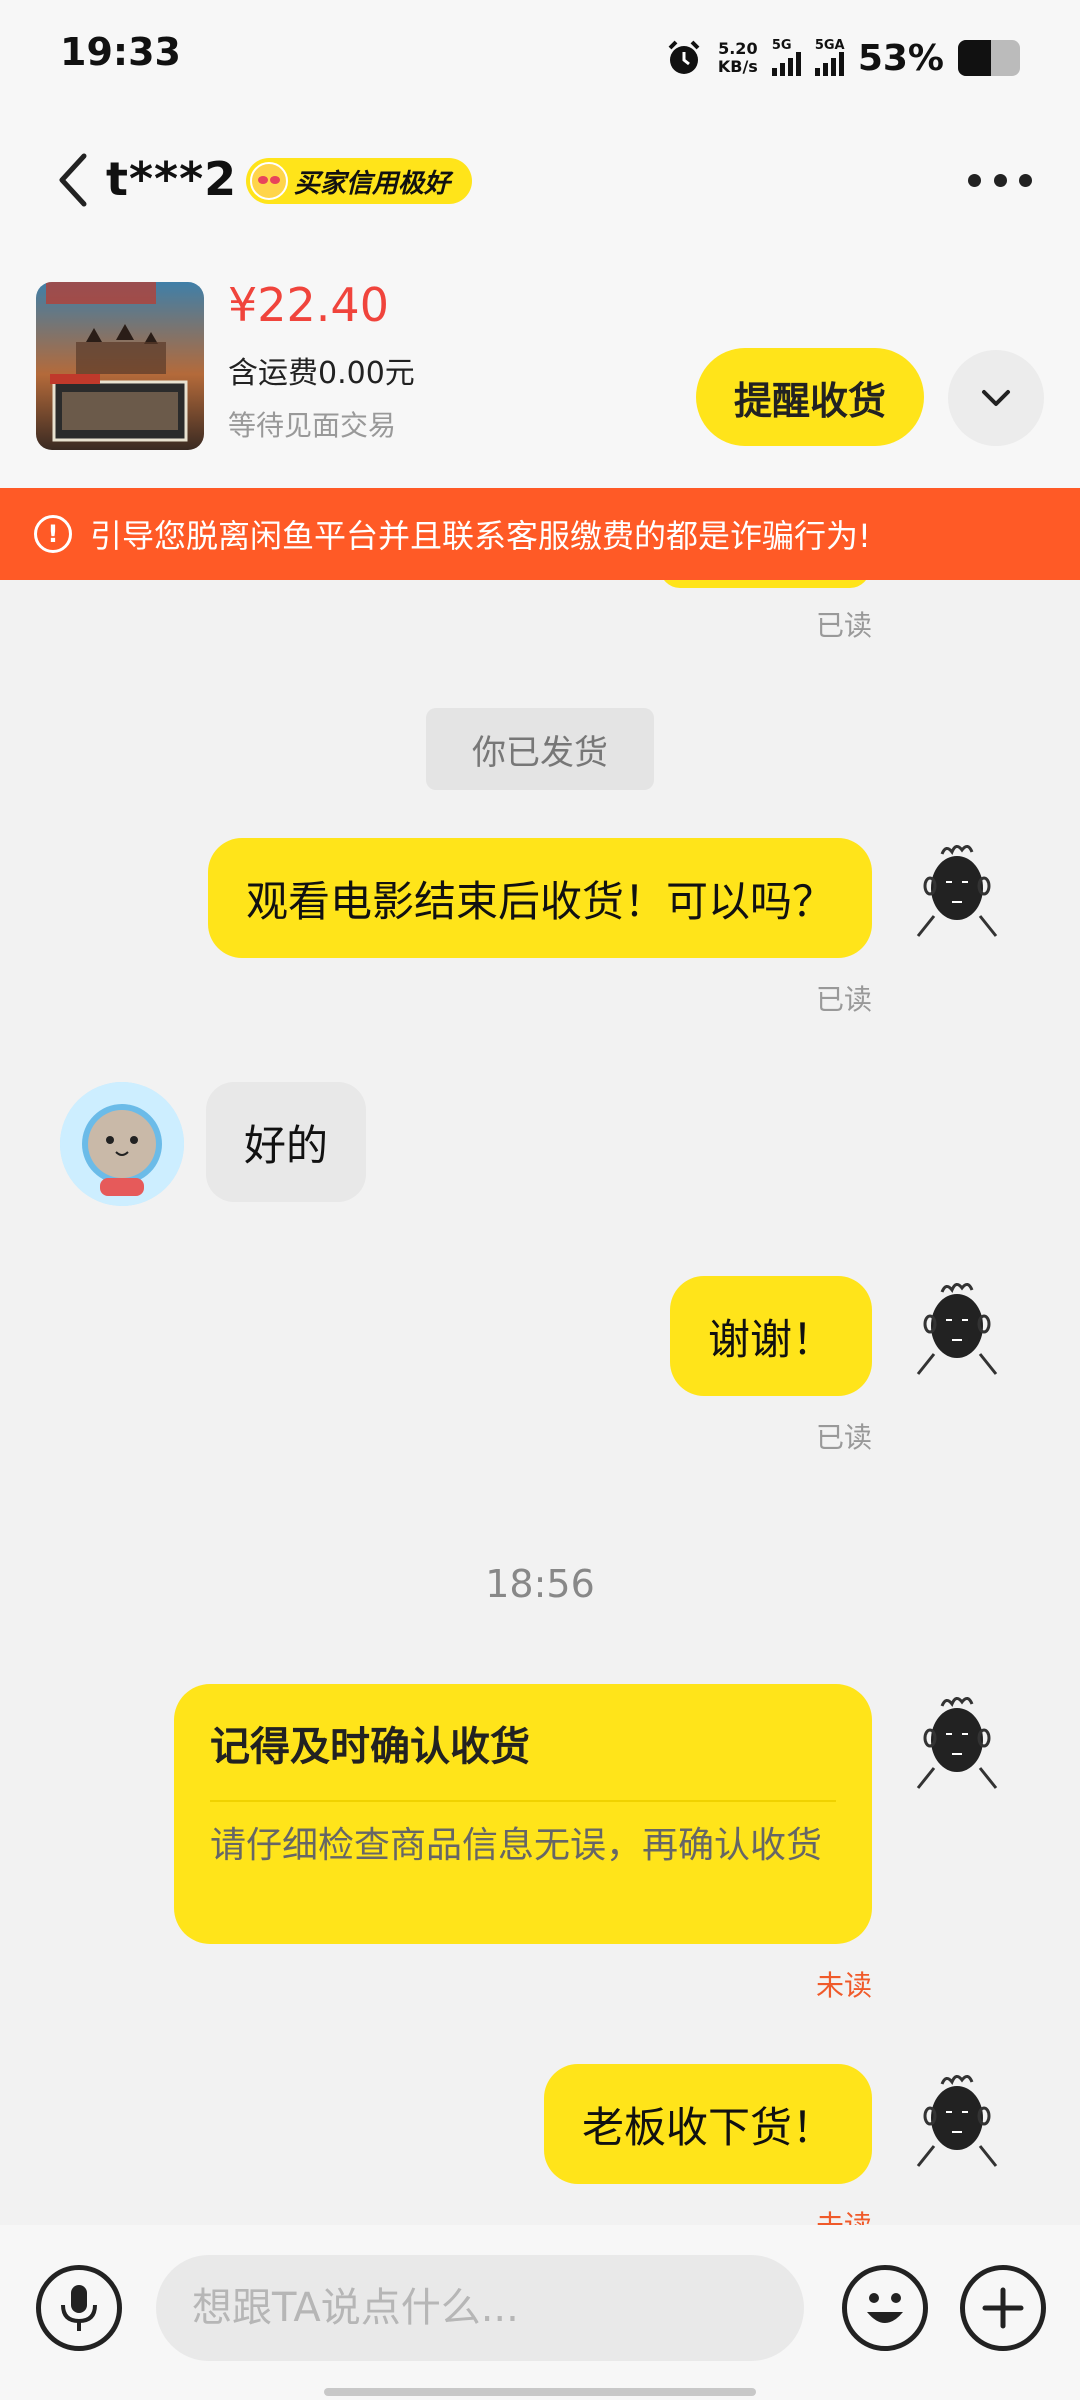 This screenshot has height=2400, width=1080. Describe the element at coordinates (120, 52) in the screenshot. I see `status-time: 19:33` at that location.